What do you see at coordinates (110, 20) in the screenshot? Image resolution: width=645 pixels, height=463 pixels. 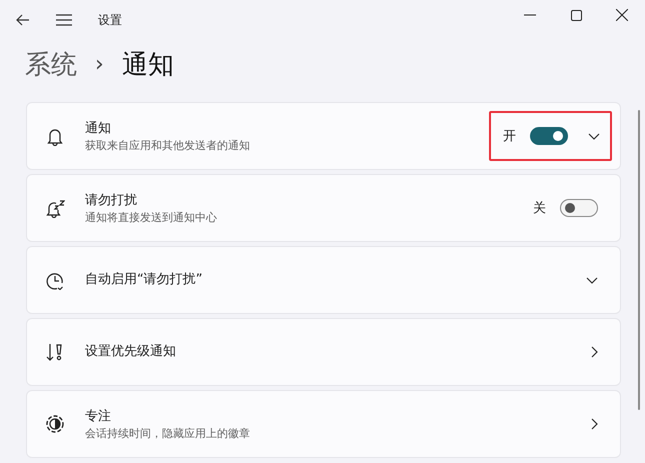 I see `window-title: 设置` at bounding box center [110, 20].